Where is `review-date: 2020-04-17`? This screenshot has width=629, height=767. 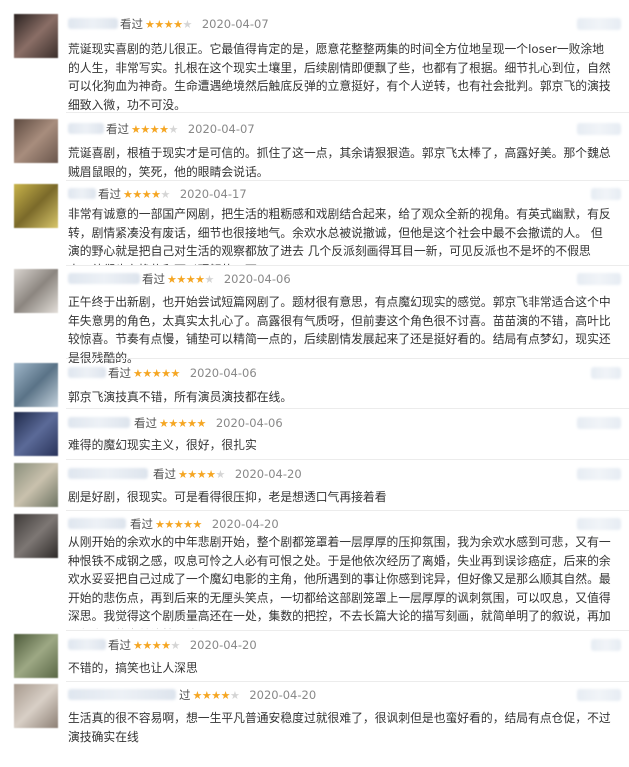
review-date: 2020-04-17 is located at coordinates (213, 194).